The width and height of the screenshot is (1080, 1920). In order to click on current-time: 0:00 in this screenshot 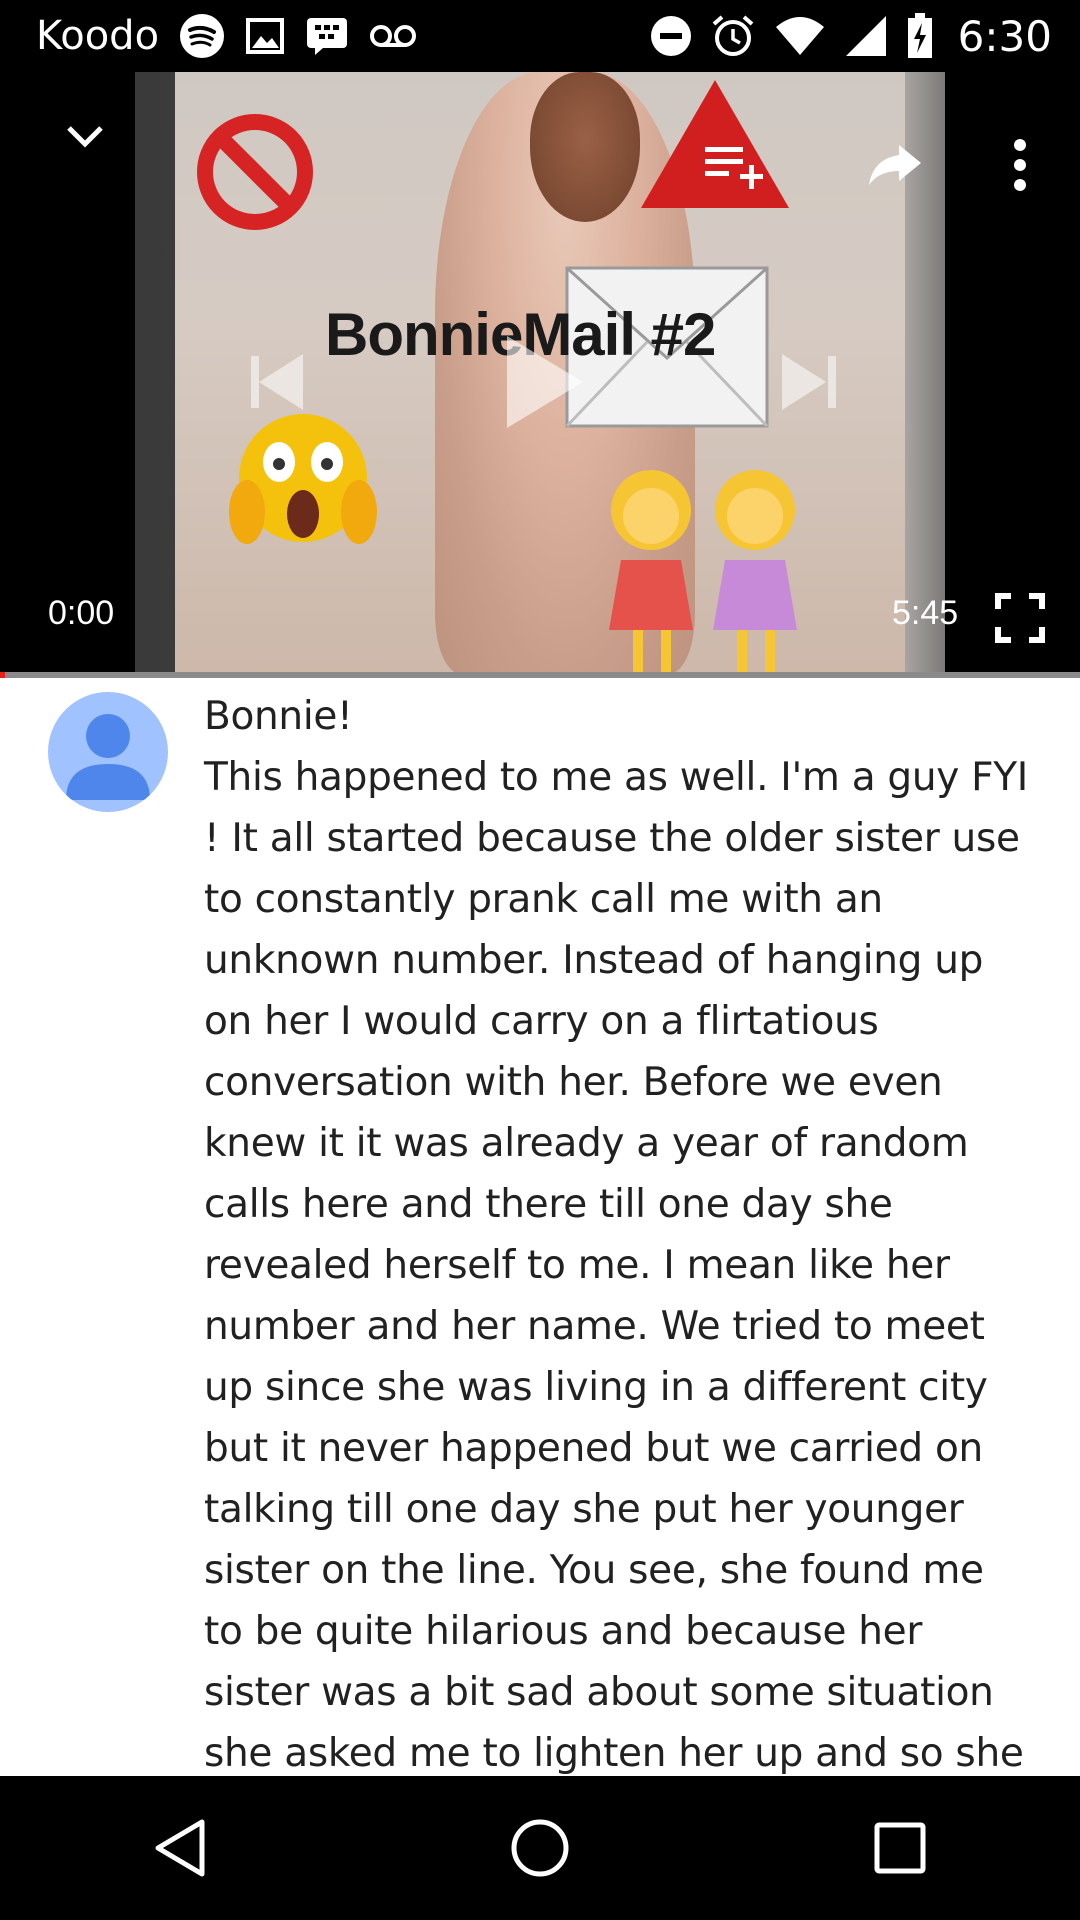, I will do `click(81, 613)`.